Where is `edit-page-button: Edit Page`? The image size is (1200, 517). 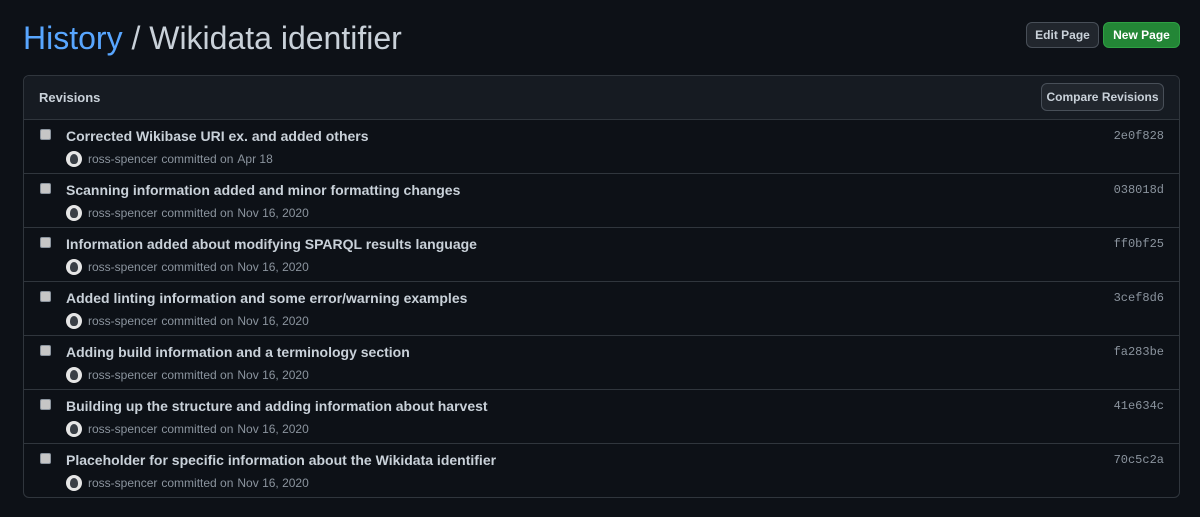 edit-page-button: Edit Page is located at coordinates (1062, 35).